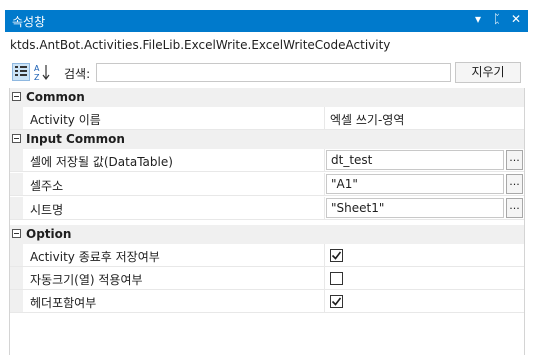 Image resolution: width=534 pixels, height=355 pixels. What do you see at coordinates (267, 255) in the screenshot?
I see `property-row: Activity 종료후 저장여부` at bounding box center [267, 255].